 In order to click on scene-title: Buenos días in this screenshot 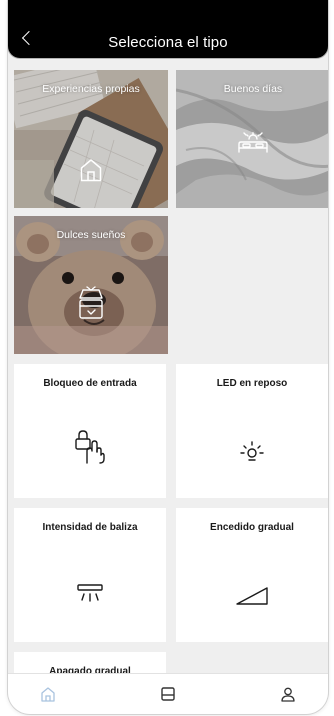, I will do `click(253, 89)`.